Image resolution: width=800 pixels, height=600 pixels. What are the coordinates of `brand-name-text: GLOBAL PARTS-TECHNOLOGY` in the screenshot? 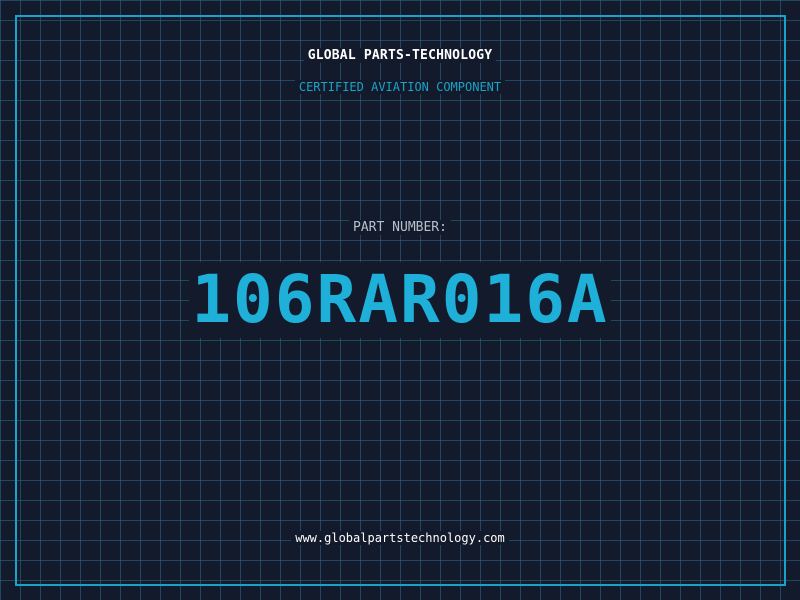 It's located at (400, 55).